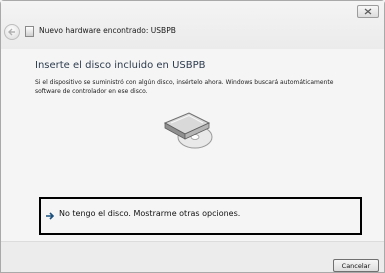  Describe the element at coordinates (356, 265) in the screenshot. I see `cancel-button: Cancelar` at that location.